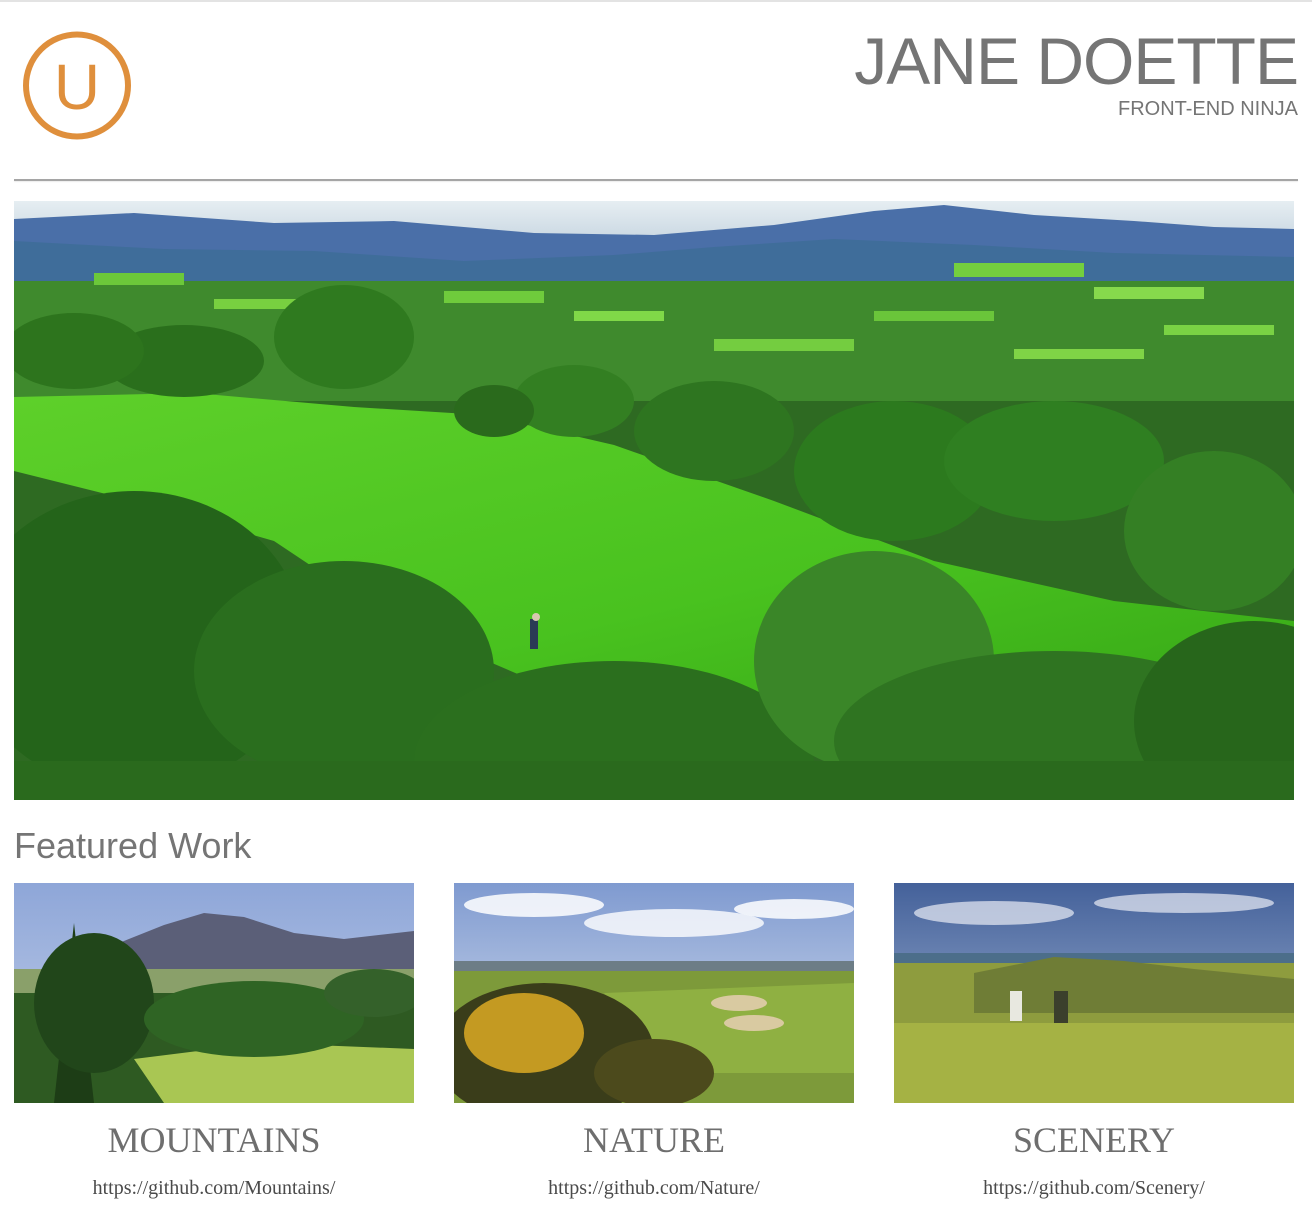  What do you see at coordinates (133, 845) in the screenshot?
I see `featured-heading: Featured Work` at bounding box center [133, 845].